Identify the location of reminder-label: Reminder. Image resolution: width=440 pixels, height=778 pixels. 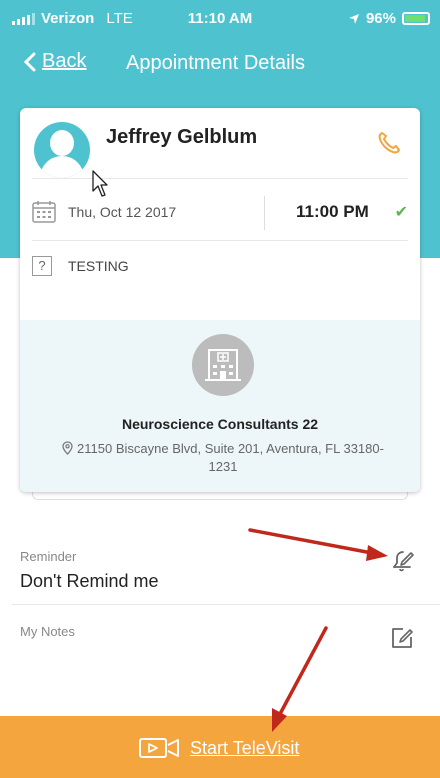
(48, 556).